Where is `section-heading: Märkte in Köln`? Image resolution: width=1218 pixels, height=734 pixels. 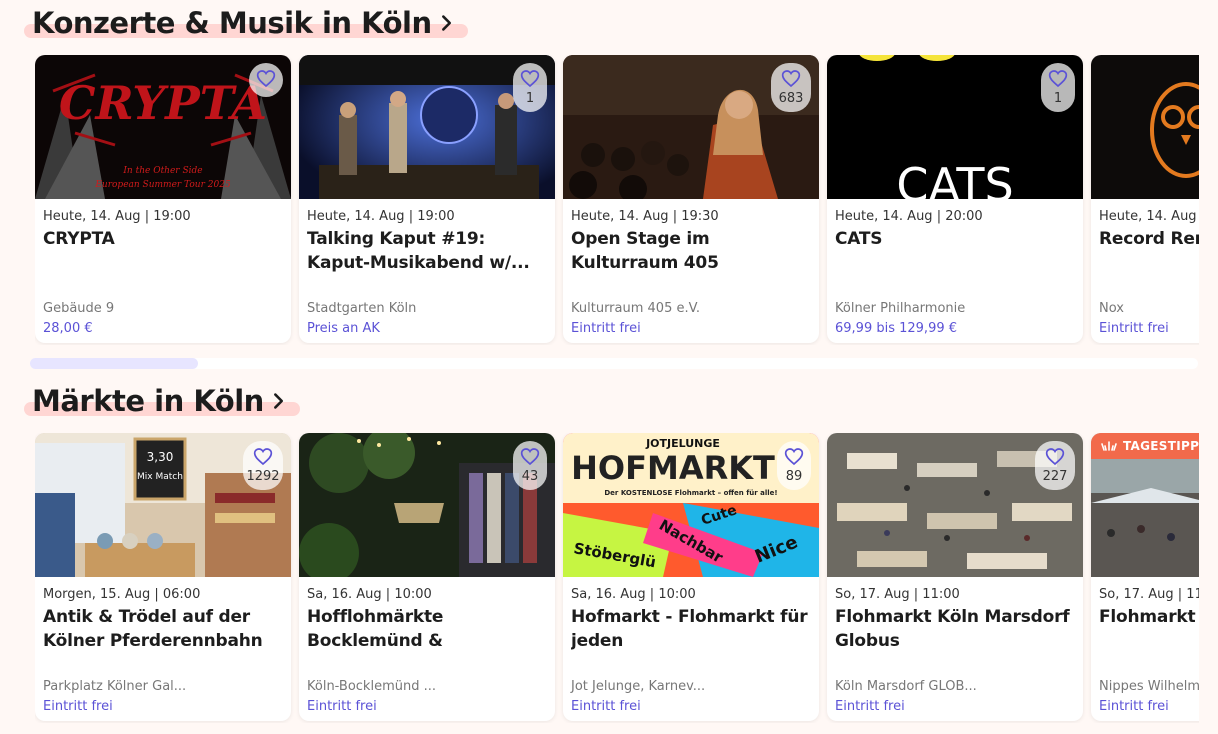
section-heading: Märkte in Köln is located at coordinates (148, 401).